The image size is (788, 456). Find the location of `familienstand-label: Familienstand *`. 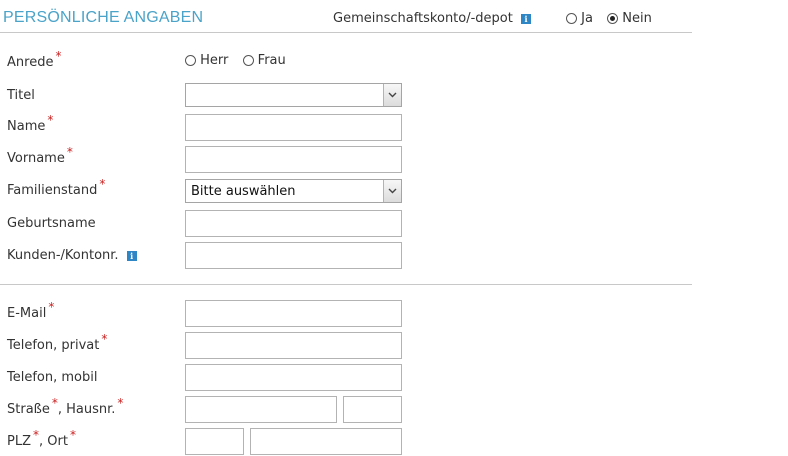

familienstand-label: Familienstand * is located at coordinates (56, 187).